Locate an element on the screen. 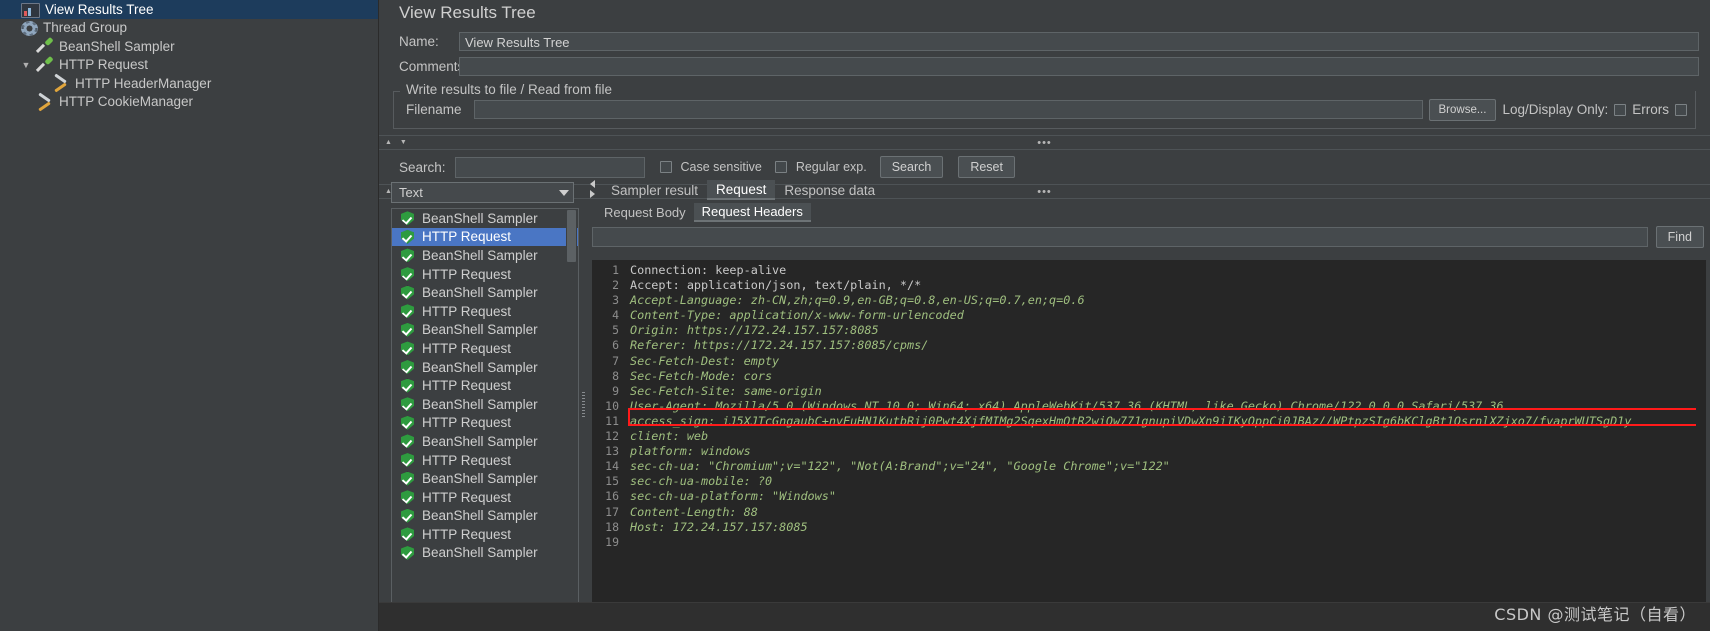 The height and width of the screenshot is (631, 1710). search-button: Search is located at coordinates (911, 167).